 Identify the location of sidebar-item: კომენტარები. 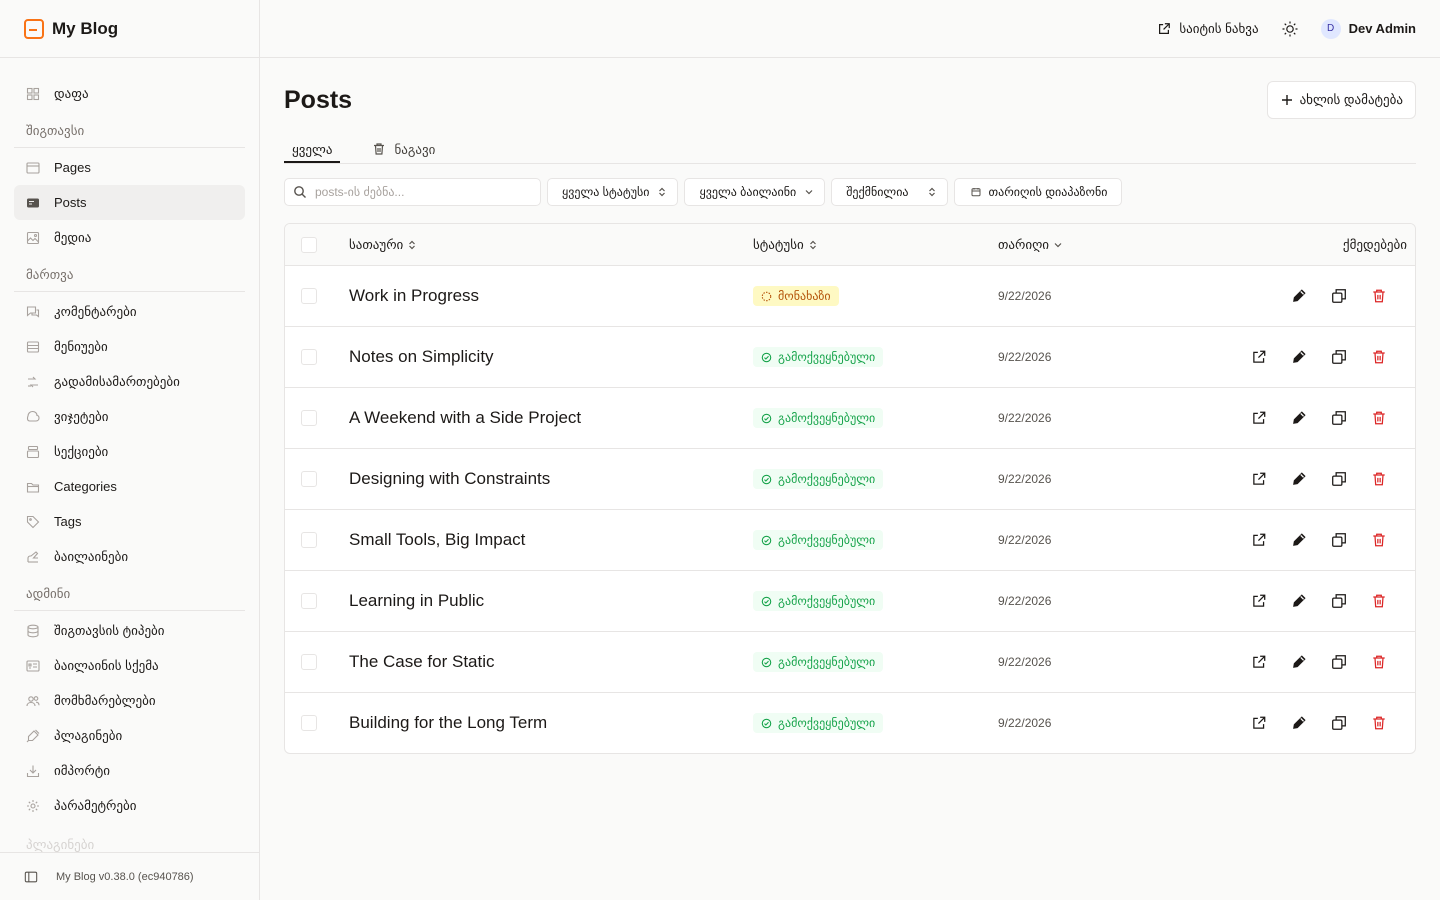
(129, 311).